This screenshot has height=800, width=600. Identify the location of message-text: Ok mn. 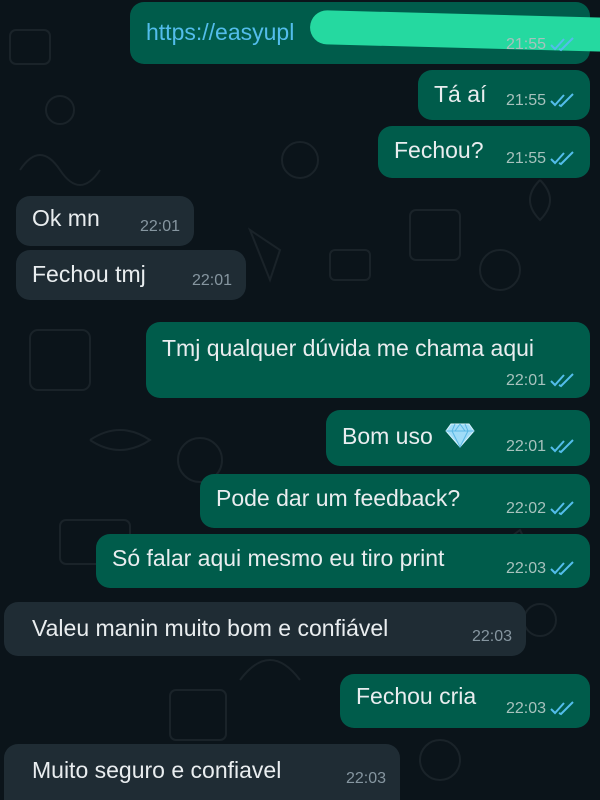
(66, 218).